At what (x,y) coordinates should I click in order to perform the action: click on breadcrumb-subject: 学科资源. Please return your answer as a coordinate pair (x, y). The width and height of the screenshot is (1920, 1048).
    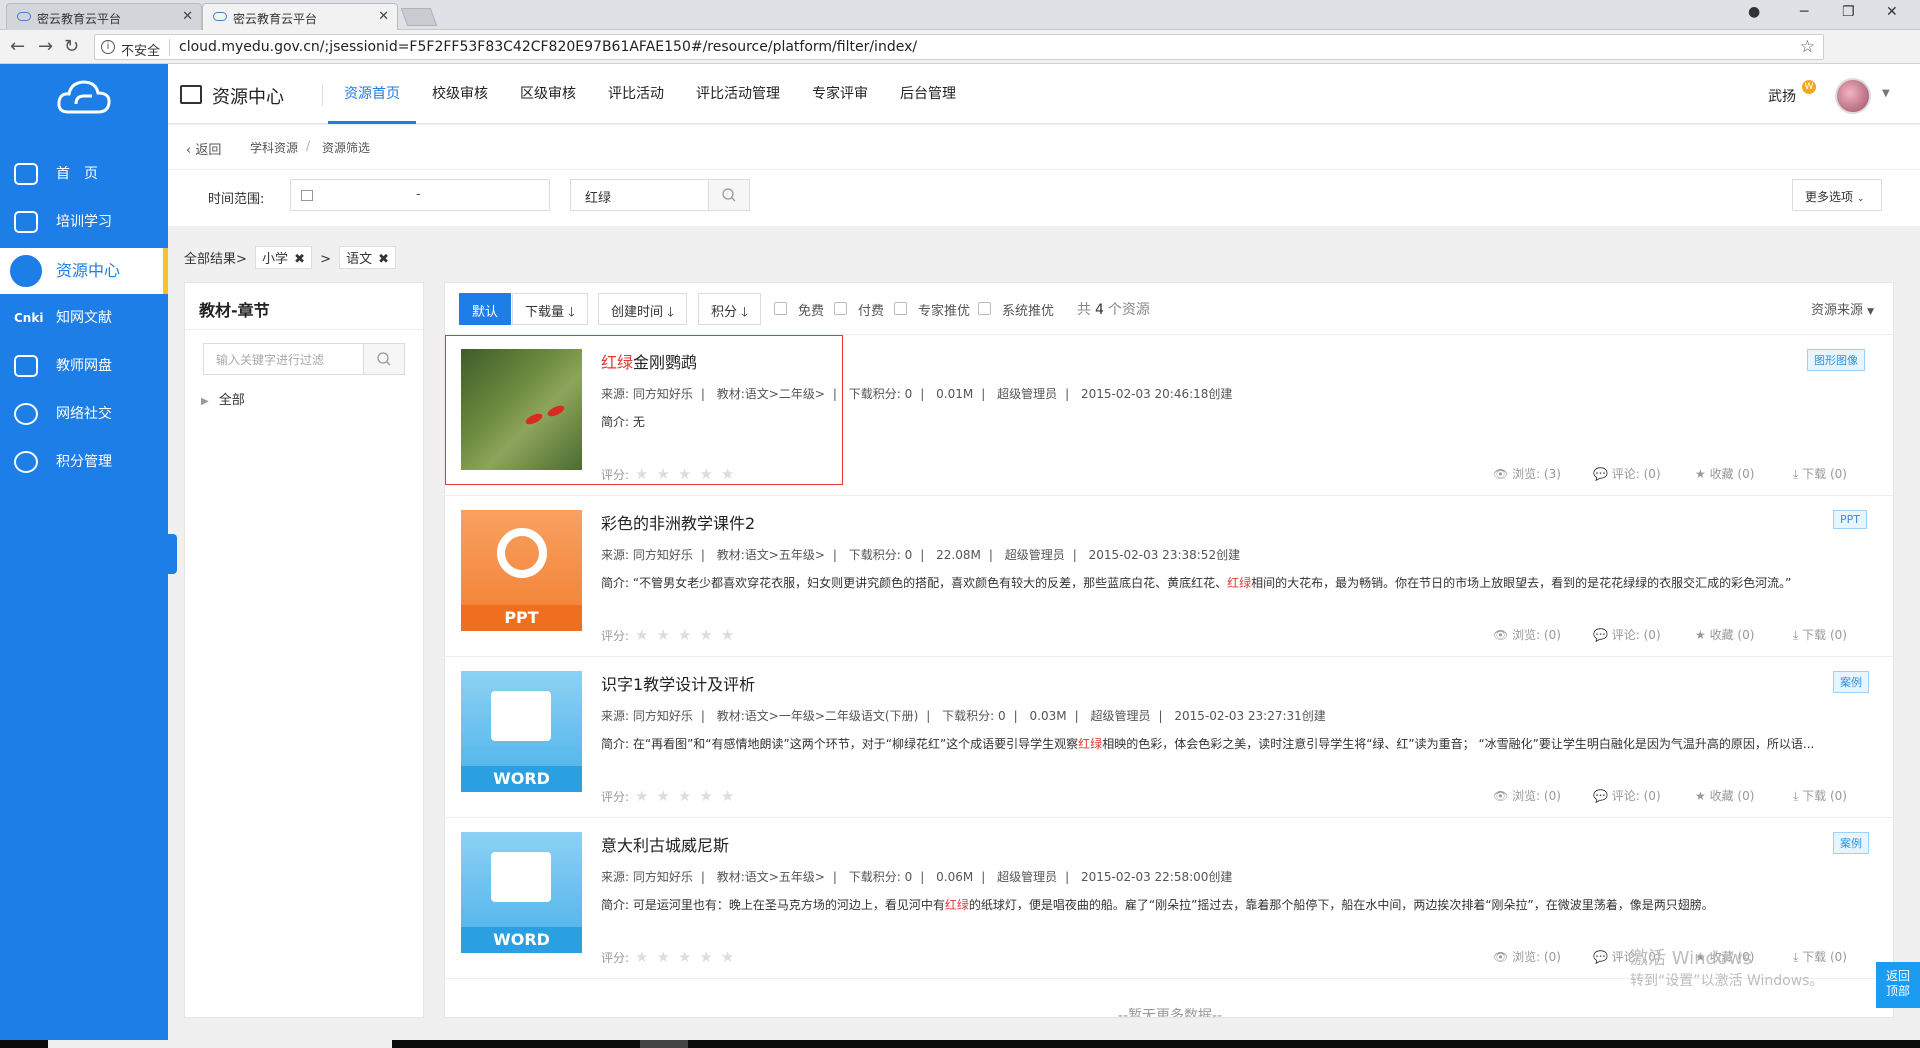
    Looking at the image, I should click on (274, 147).